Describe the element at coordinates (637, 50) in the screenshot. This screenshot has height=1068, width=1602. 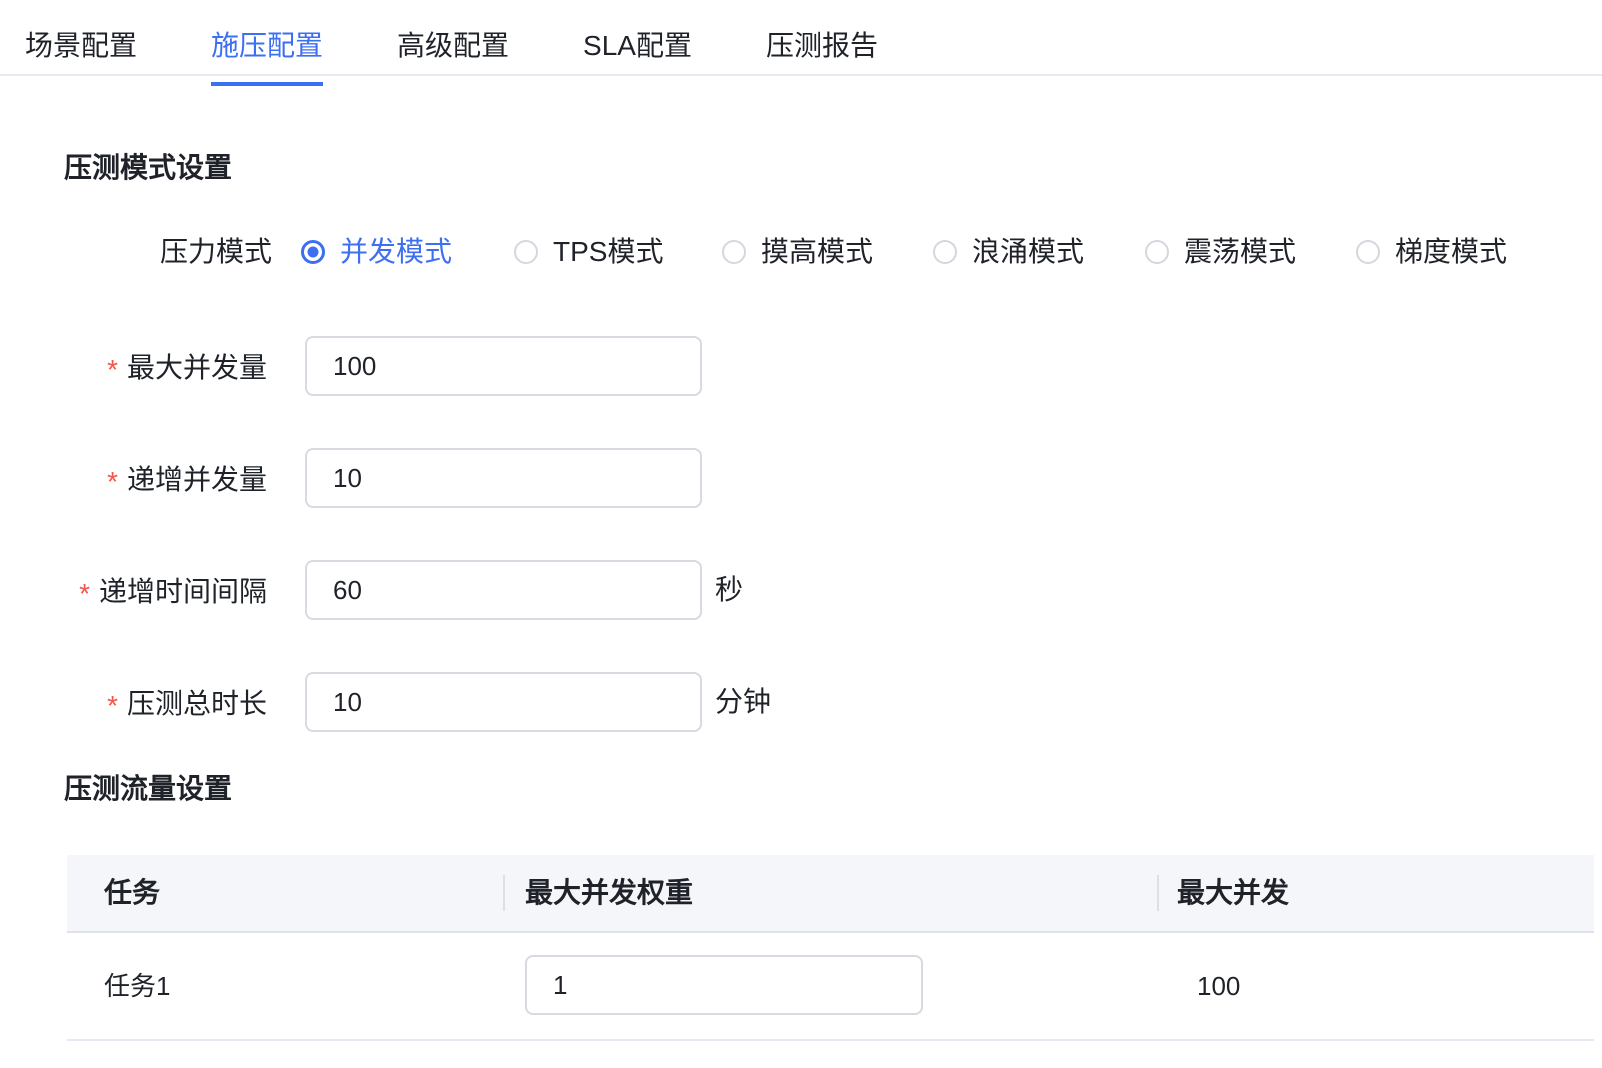
I see `tab-sla-config: SLA配置` at that location.